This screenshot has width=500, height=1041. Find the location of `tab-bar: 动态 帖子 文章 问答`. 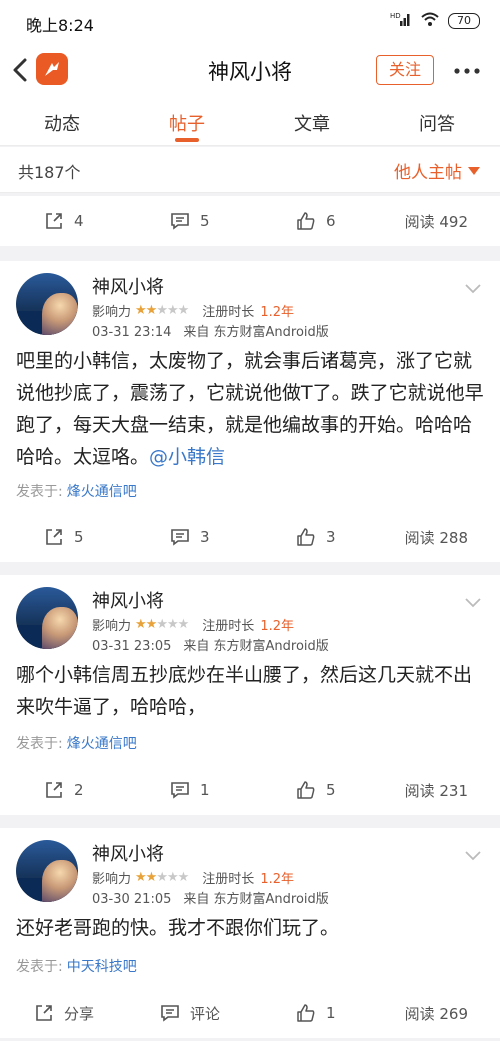

tab-bar: 动态 帖子 文章 问答 is located at coordinates (250, 121).